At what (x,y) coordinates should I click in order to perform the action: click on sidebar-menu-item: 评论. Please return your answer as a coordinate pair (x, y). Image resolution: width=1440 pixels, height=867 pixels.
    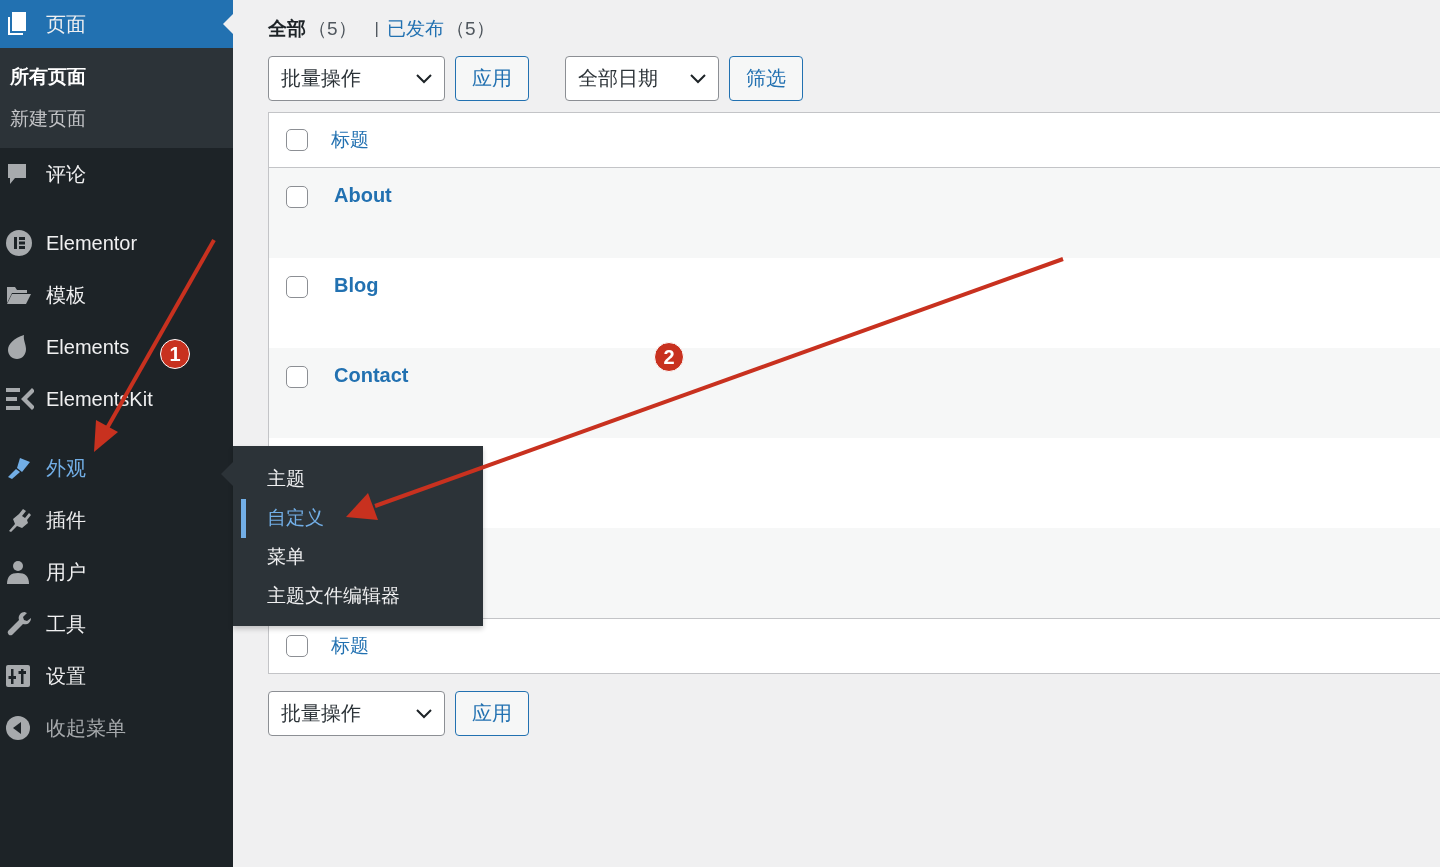
    Looking at the image, I should click on (66, 174).